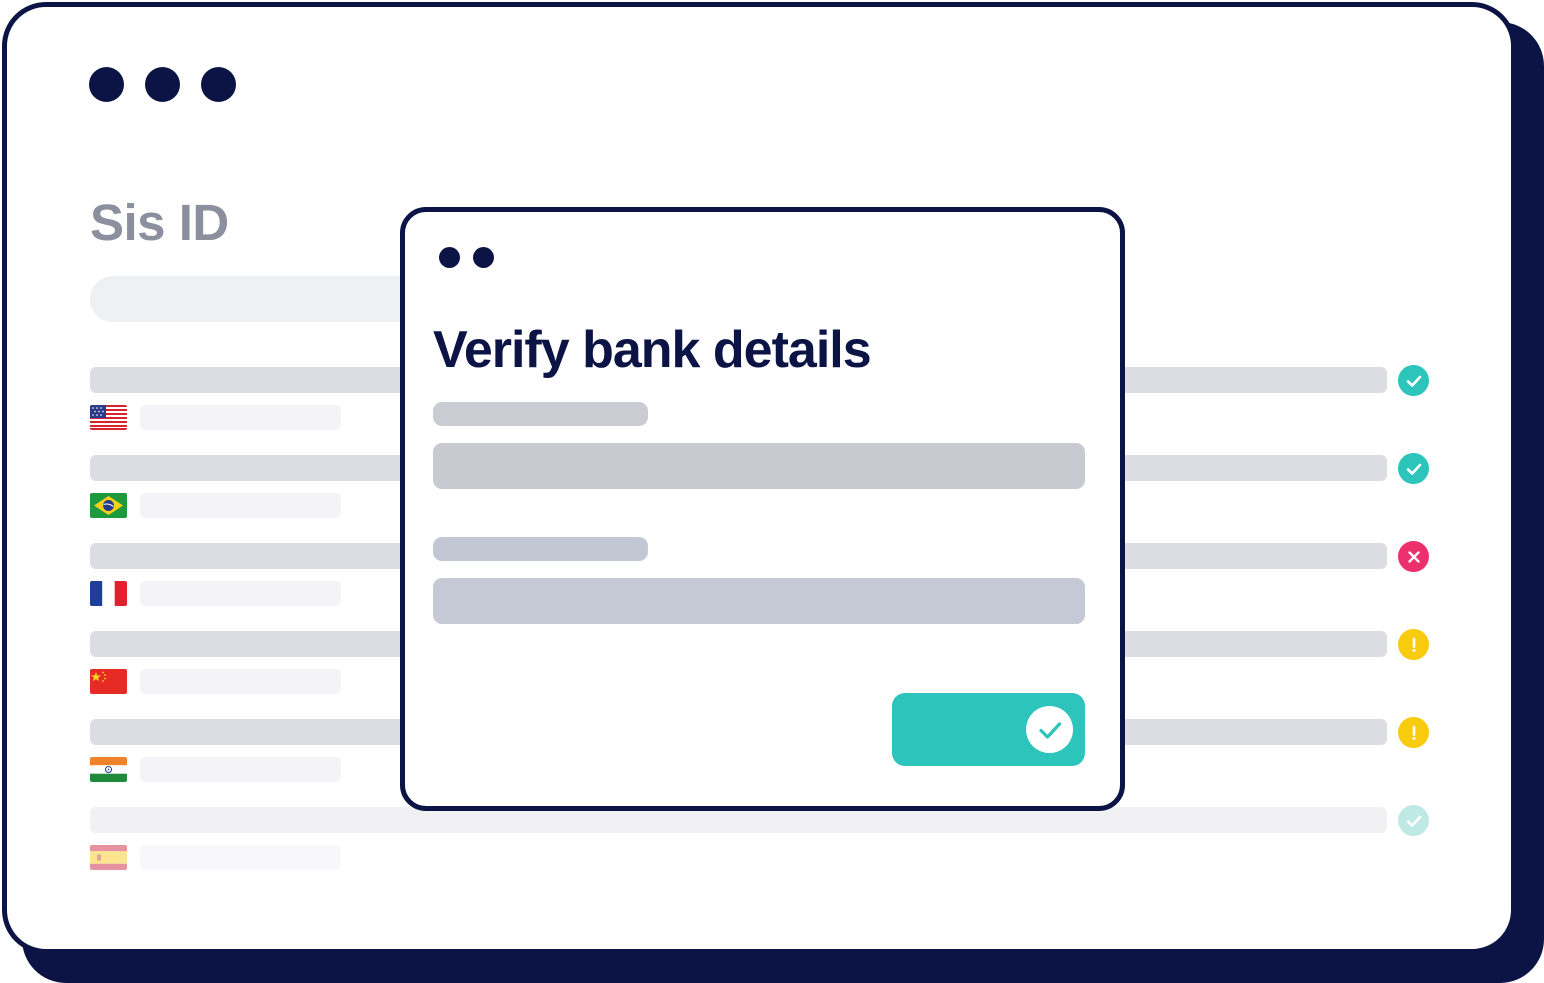 This screenshot has width=1544, height=983. I want to click on us-flag-icon, so click(108, 417).